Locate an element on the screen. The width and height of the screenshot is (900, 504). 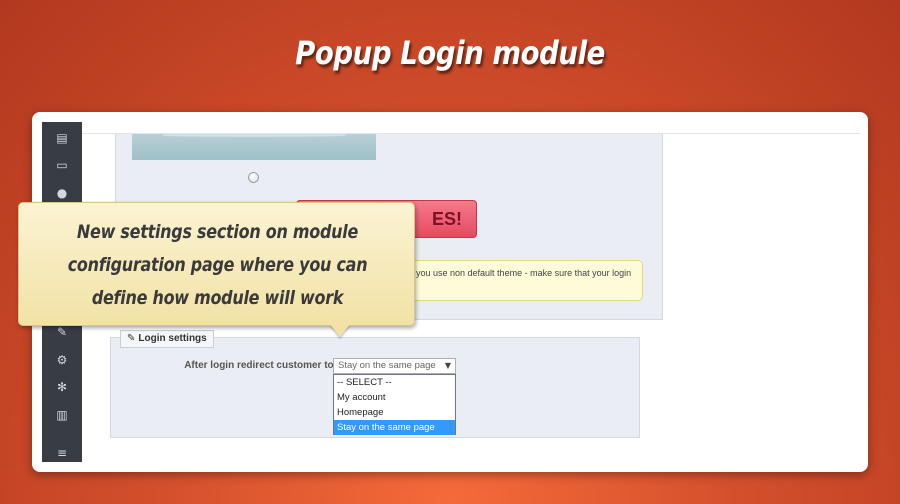
callout-line: define how module will work is located at coordinates (217, 298).